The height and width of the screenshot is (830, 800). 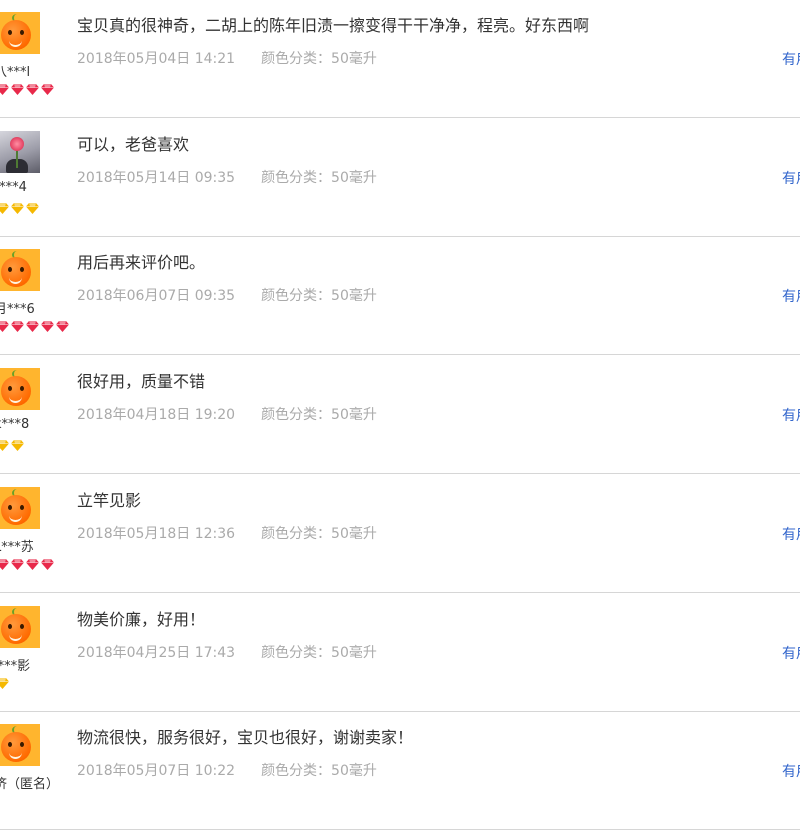 I want to click on review-content: 立竿见影, so click(x=109, y=500).